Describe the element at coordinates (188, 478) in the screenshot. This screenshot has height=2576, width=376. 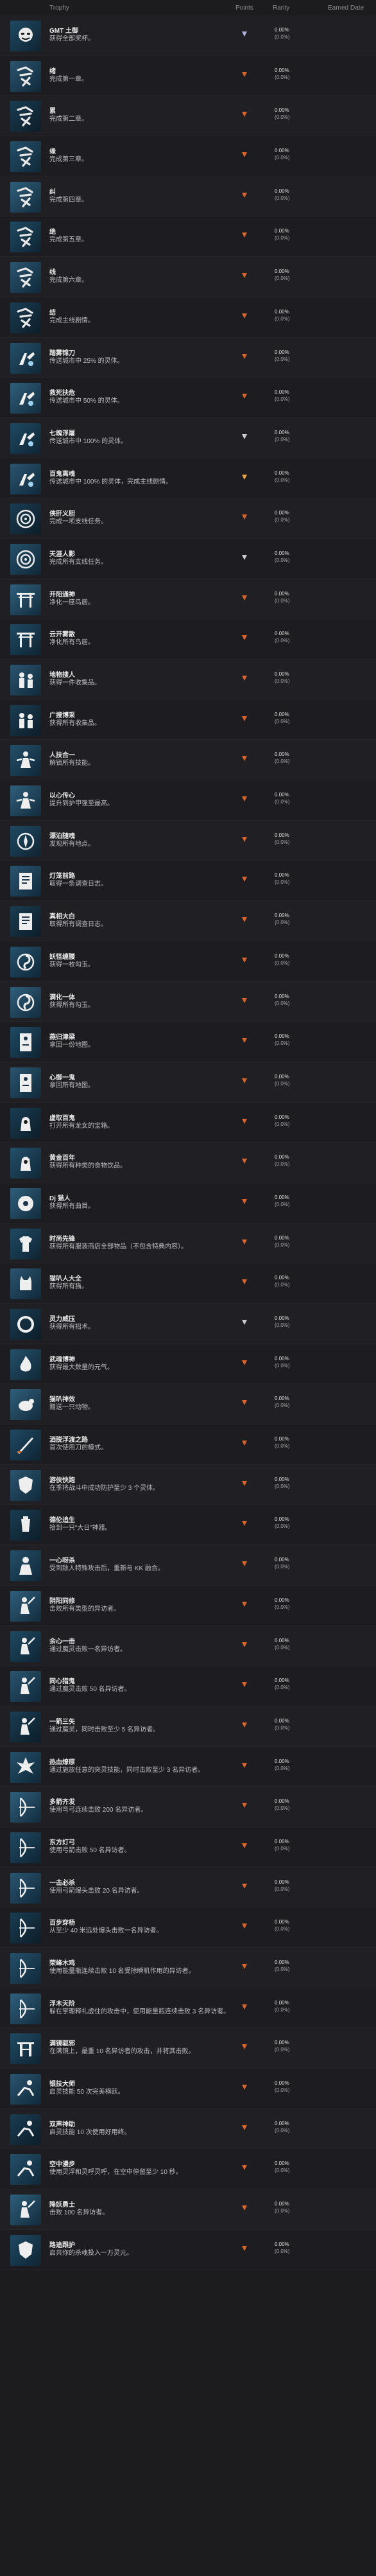
I see `trophy-row: 百鬼离魂 传送城市中 100% 的灵体，完成主线剧情。 0.00% (0.0%)` at that location.